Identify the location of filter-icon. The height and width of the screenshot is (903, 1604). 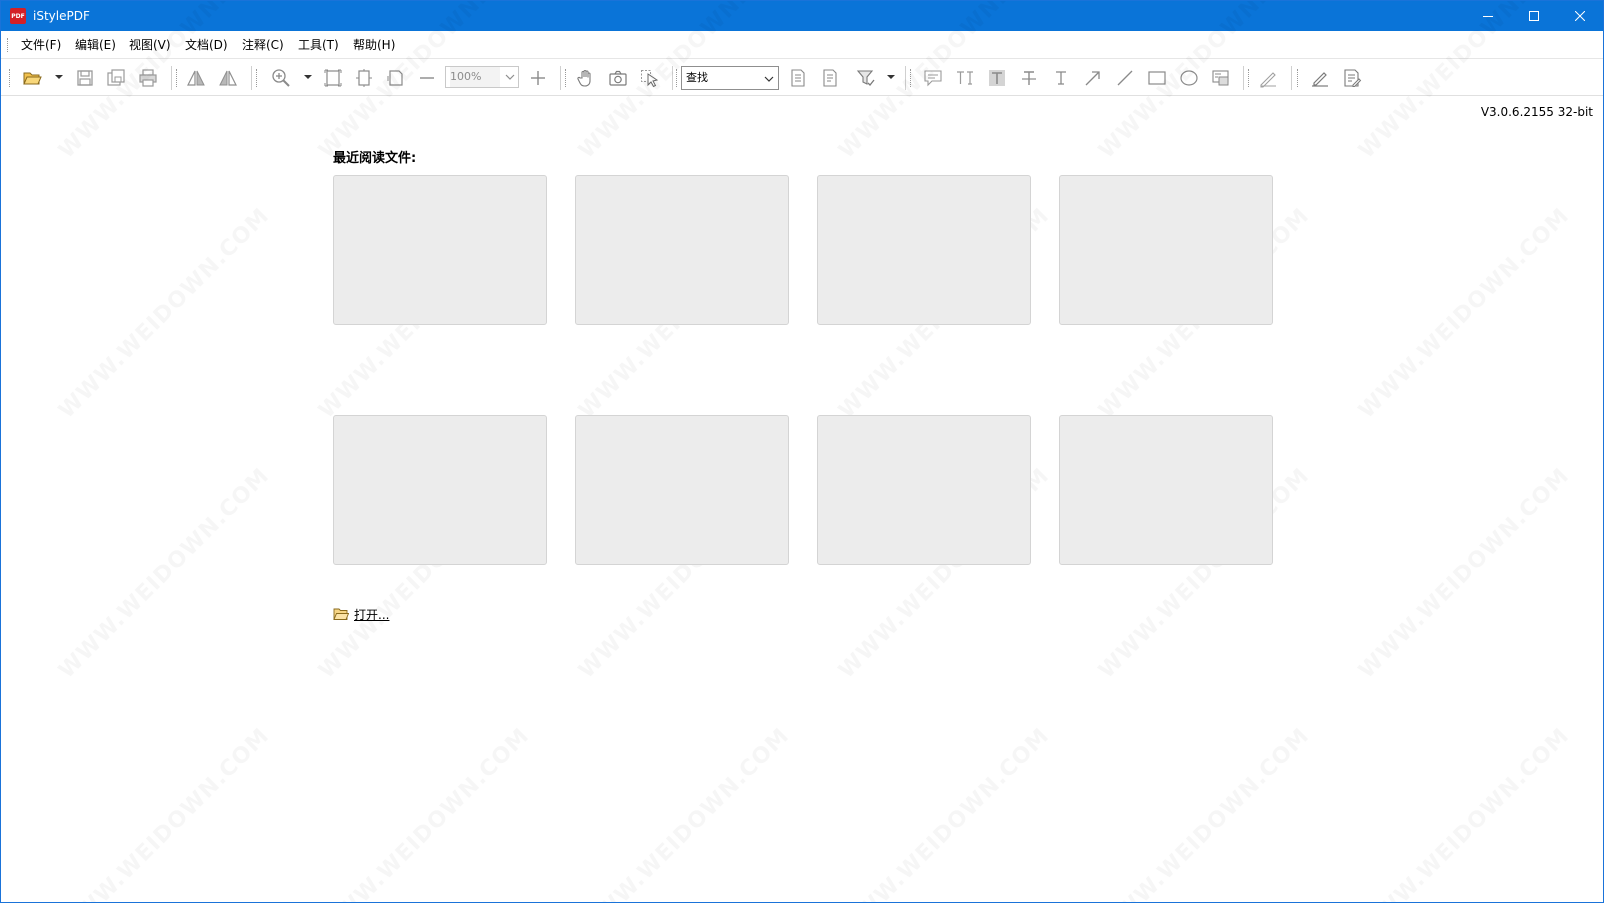
(865, 78).